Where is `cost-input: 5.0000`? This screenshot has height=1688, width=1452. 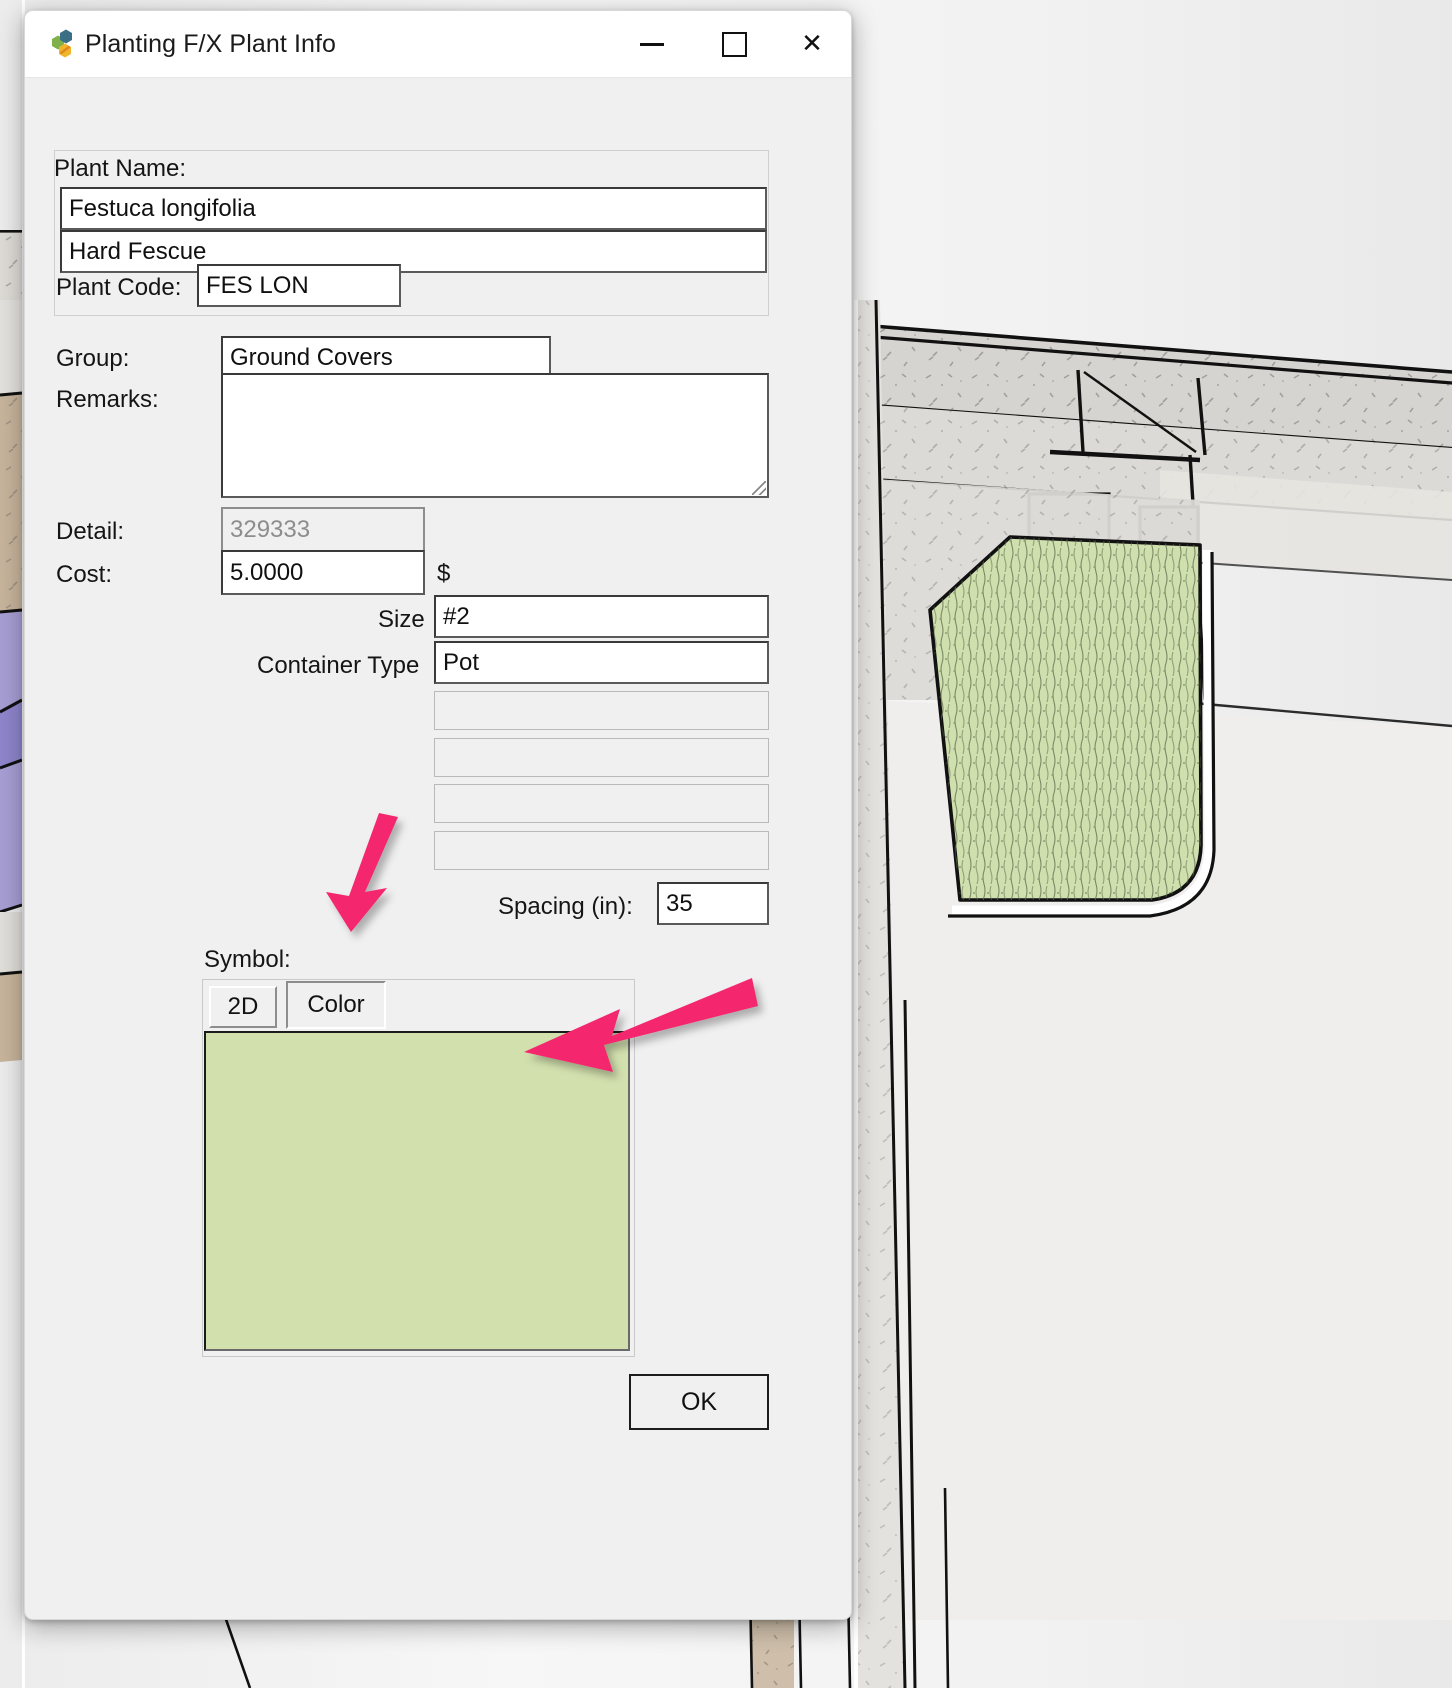
cost-input: 5.0000 is located at coordinates (323, 572).